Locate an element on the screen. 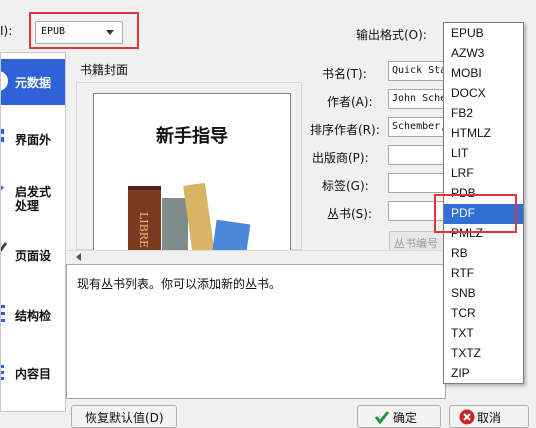 The width and height of the screenshot is (536, 428). toc-icon is located at coordinates (2, 372).